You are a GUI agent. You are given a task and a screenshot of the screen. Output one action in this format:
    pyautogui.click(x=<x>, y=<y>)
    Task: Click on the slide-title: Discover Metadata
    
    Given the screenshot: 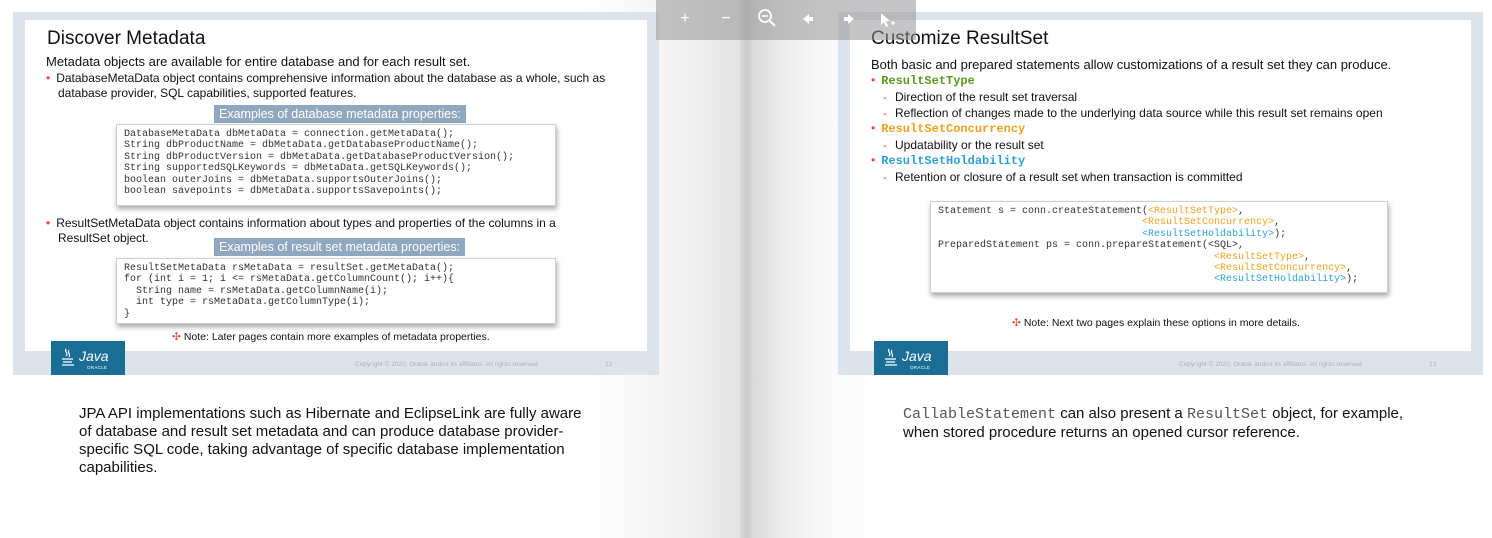 What is the action you would take?
    pyautogui.click(x=126, y=38)
    